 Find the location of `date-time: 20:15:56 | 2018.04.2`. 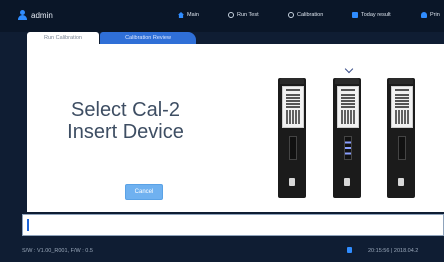

date-time: 20:15:56 | 2018.04.2 is located at coordinates (393, 251).